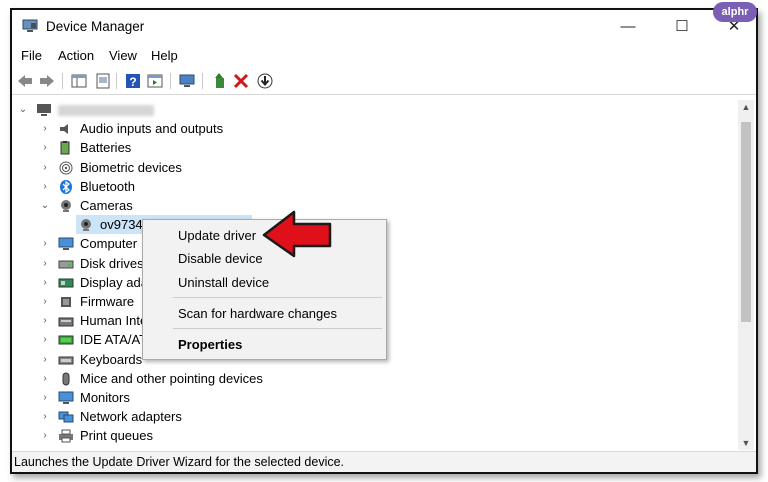 Image resolution: width=768 pixels, height=482 pixels. What do you see at coordinates (212, 167) in the screenshot?
I see `tree-category-item: › Biometric devices` at bounding box center [212, 167].